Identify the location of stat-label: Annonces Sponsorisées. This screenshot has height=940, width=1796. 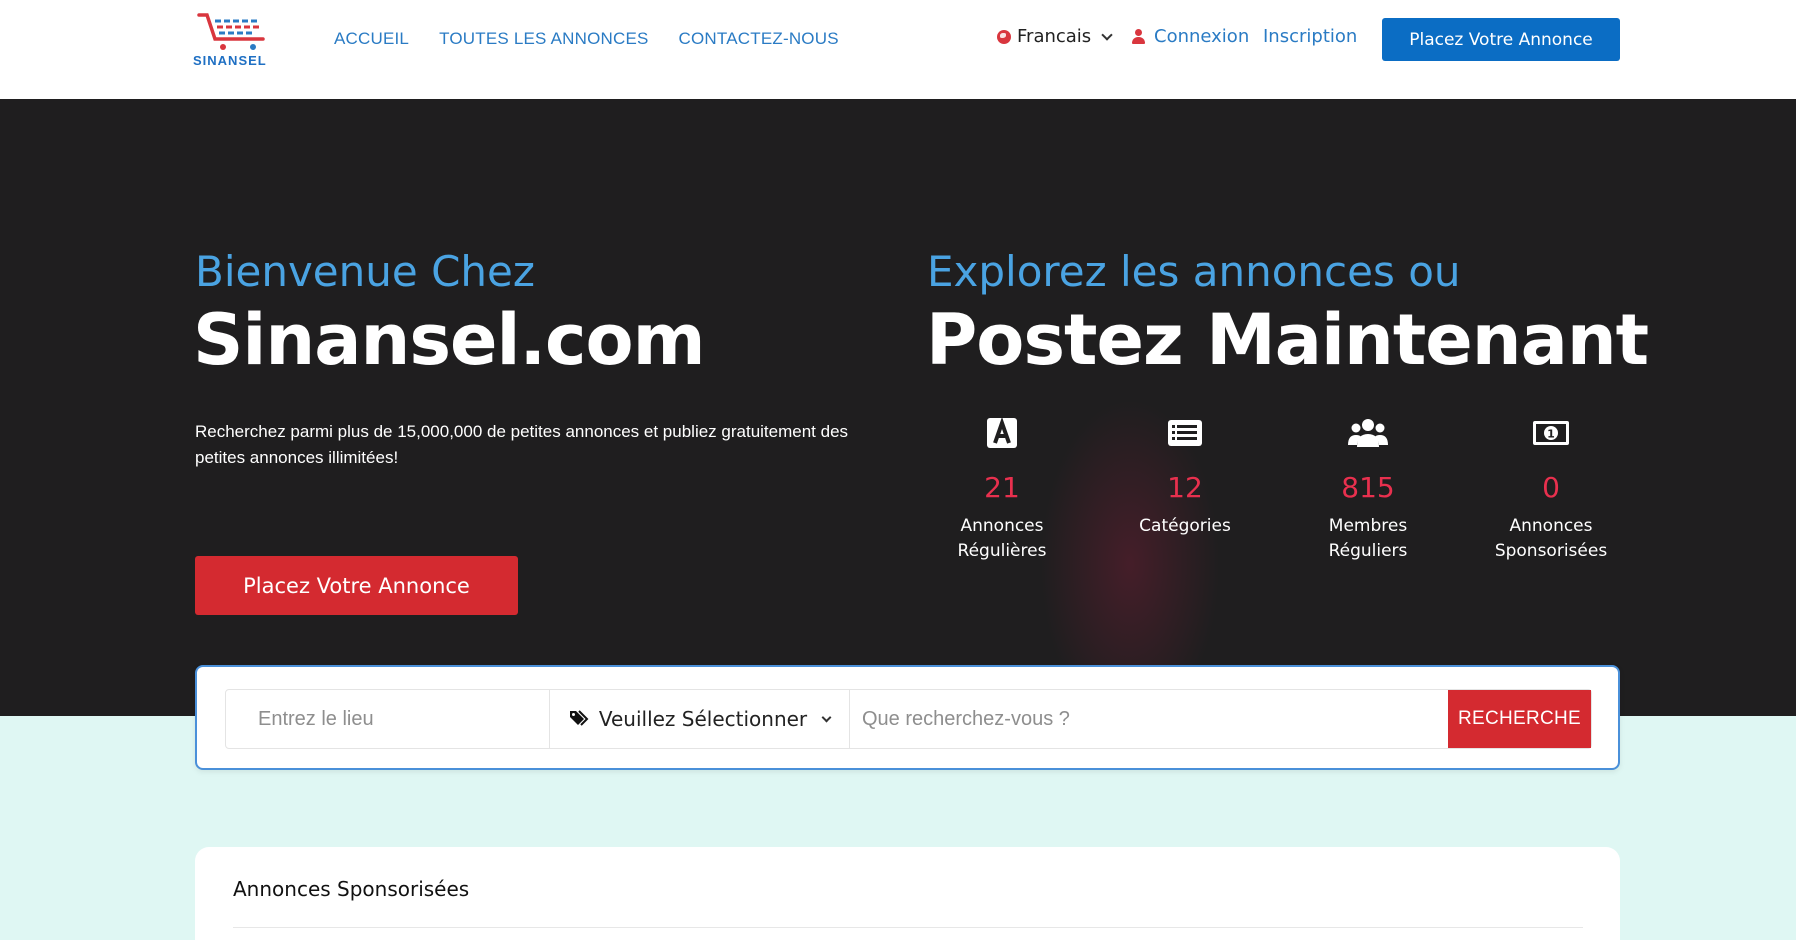
(1551, 538).